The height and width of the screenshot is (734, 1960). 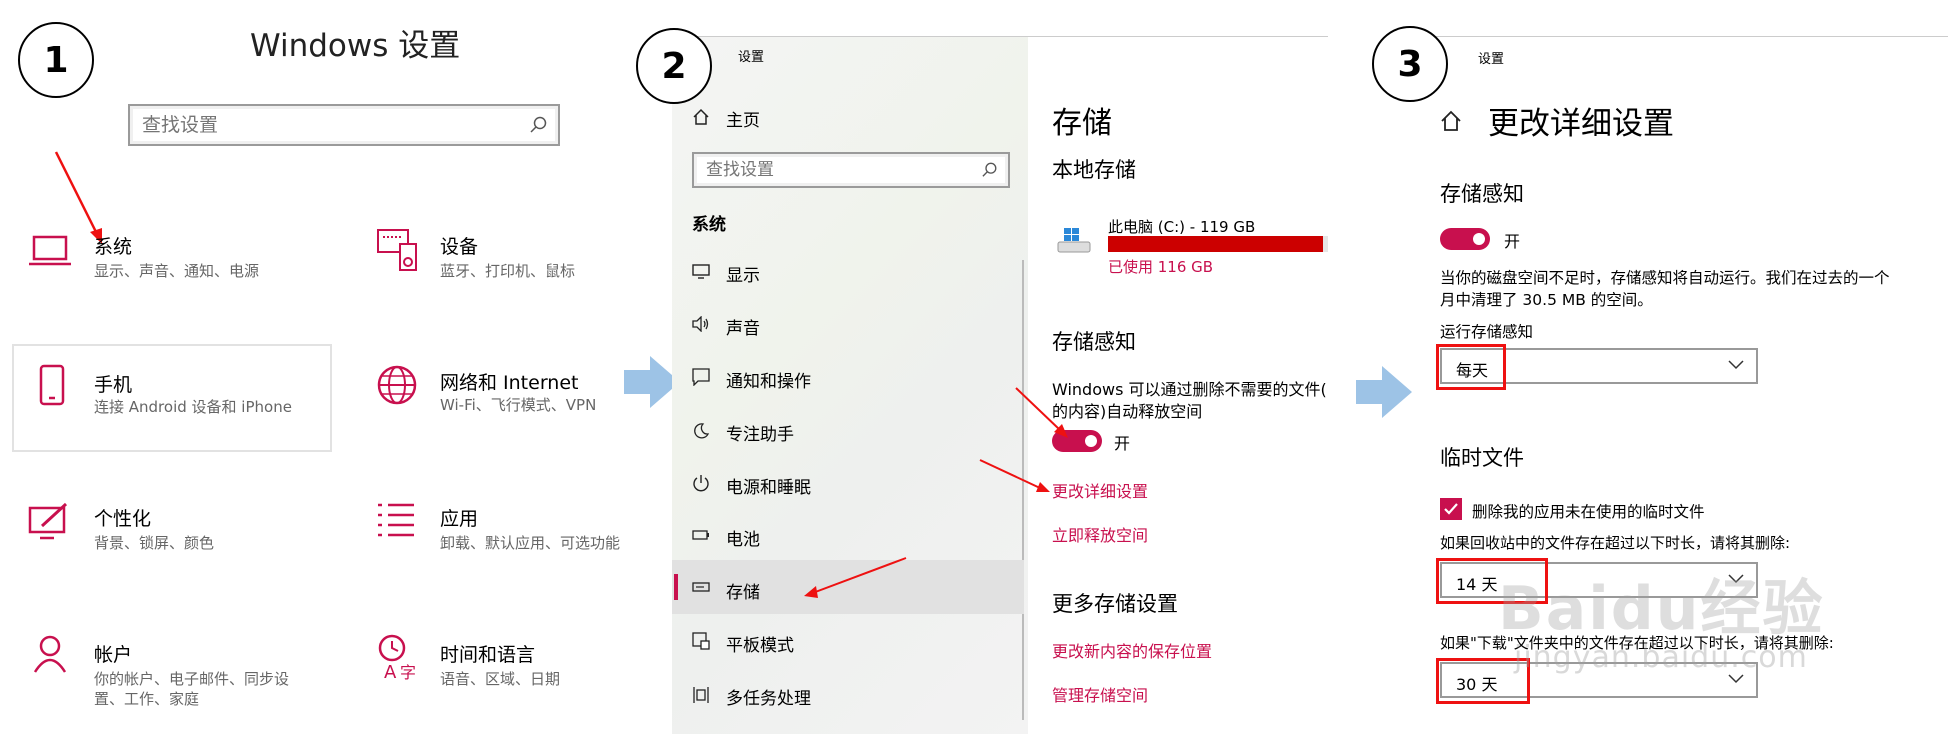 What do you see at coordinates (1615, 543) in the screenshot?
I see `recycle-bin-label: 如果回收站中的文件存在超过以下时长，请将其删除:` at bounding box center [1615, 543].